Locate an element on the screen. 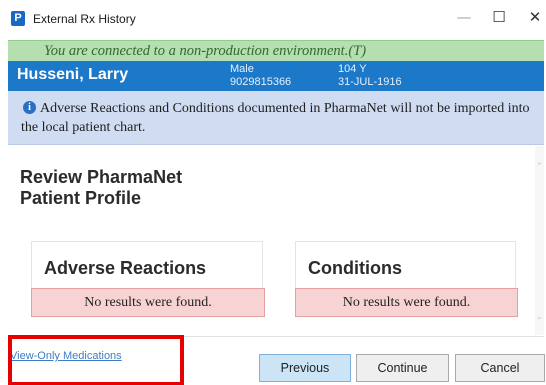  maximize-button: ☐ is located at coordinates (499, 19).